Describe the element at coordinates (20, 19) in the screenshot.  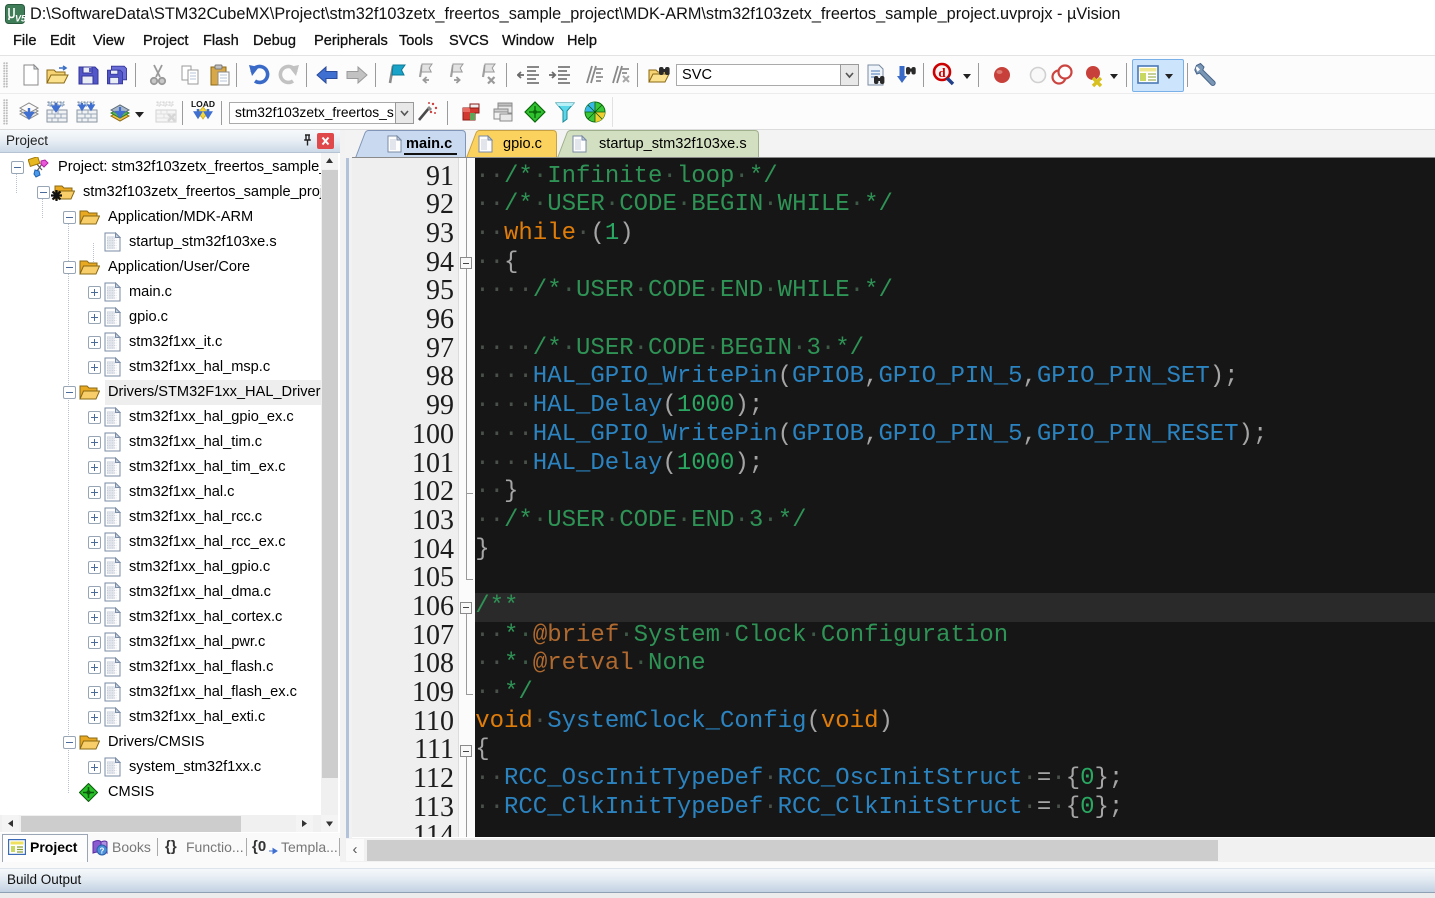
I see `svg-text: V5` at that location.